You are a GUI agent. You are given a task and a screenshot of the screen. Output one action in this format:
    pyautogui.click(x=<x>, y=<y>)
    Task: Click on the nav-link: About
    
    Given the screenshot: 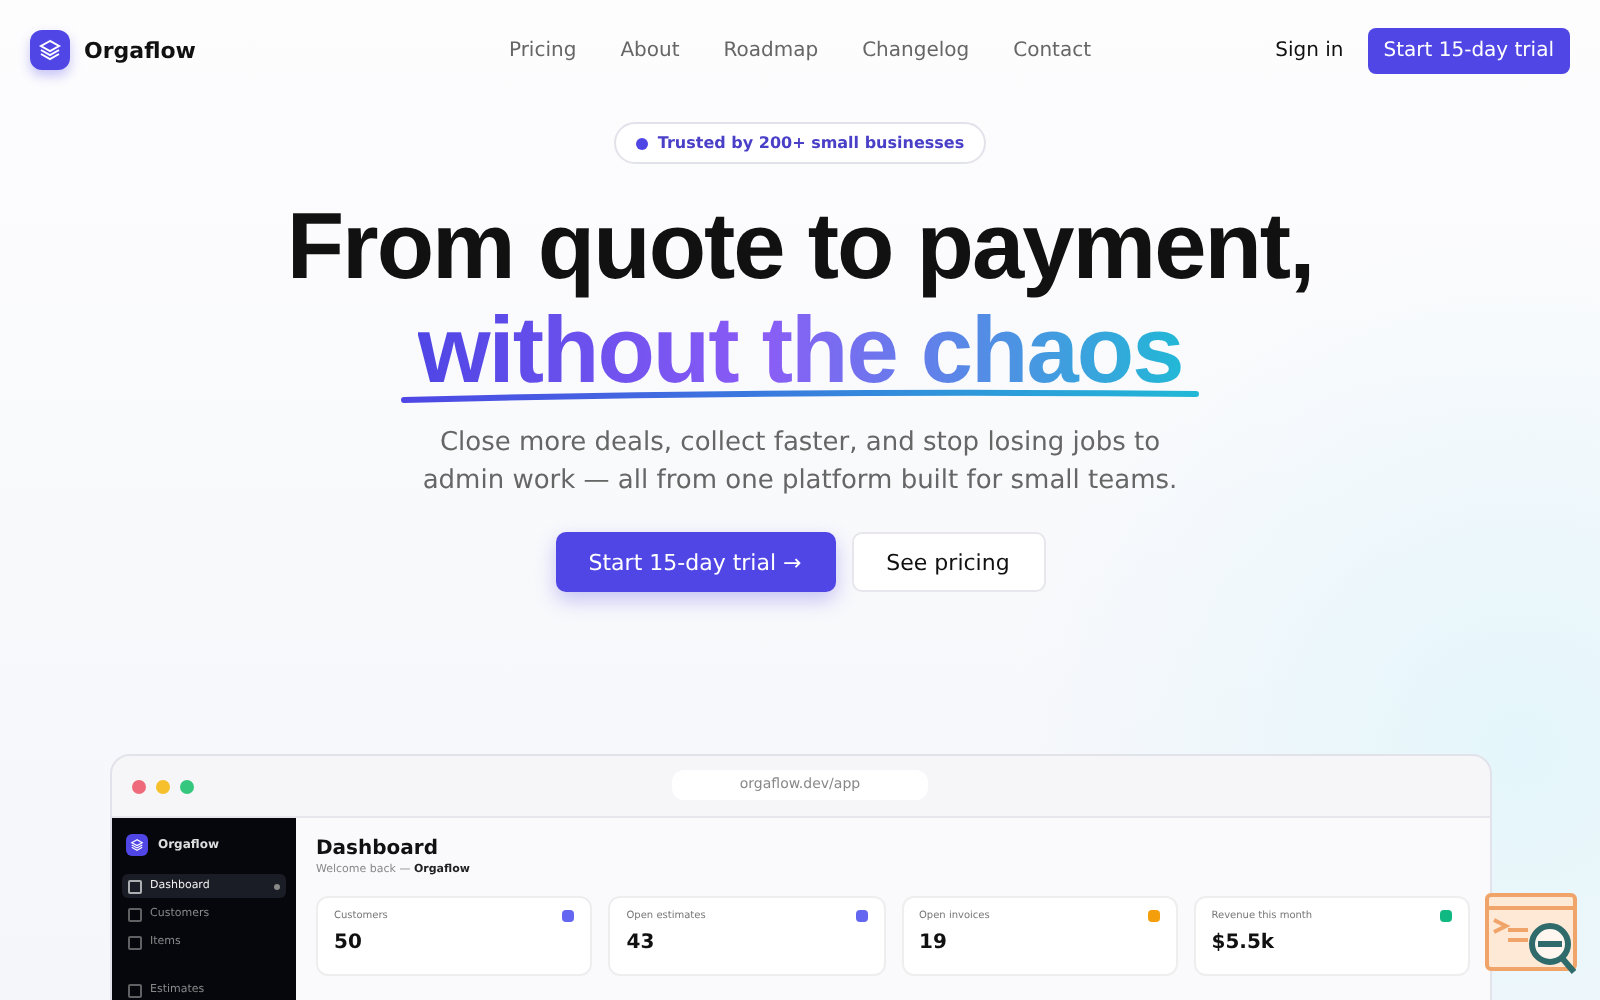 What is the action you would take?
    pyautogui.click(x=650, y=50)
    